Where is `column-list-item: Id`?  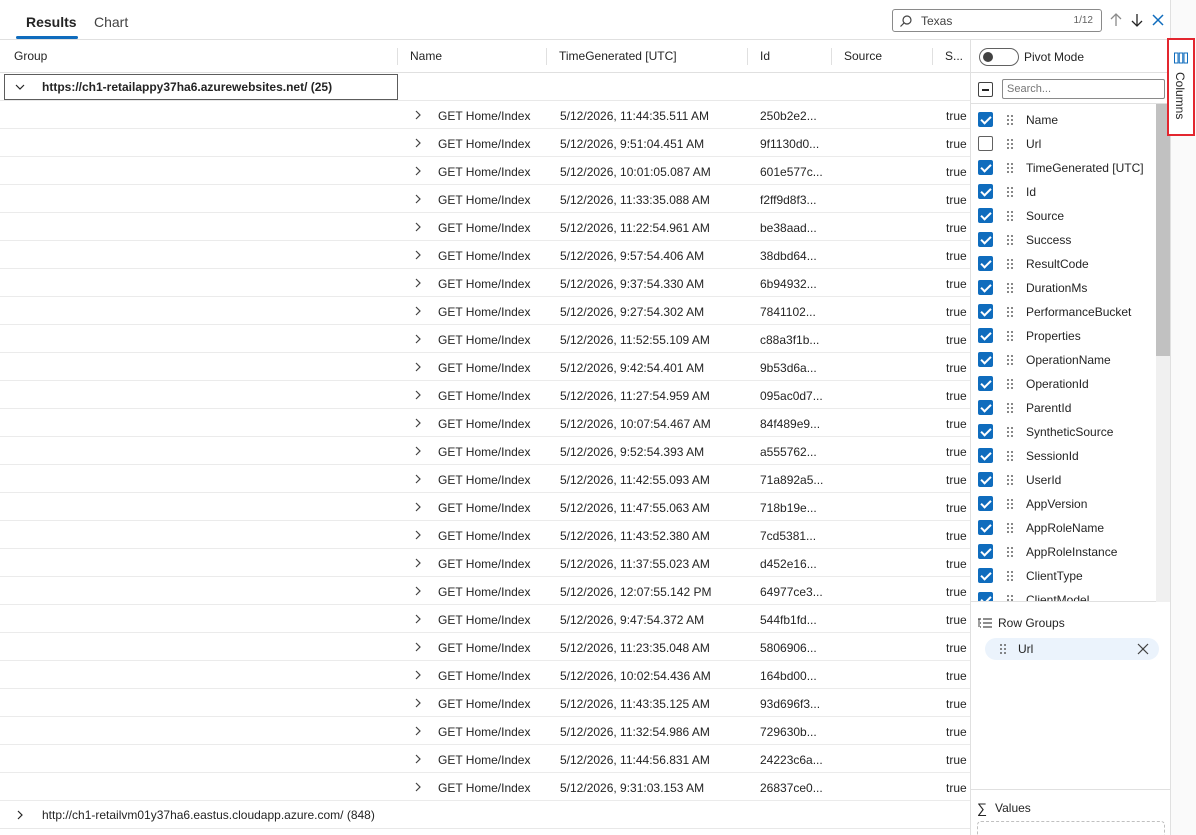
column-list-item: Id is located at coordinates (1063, 192).